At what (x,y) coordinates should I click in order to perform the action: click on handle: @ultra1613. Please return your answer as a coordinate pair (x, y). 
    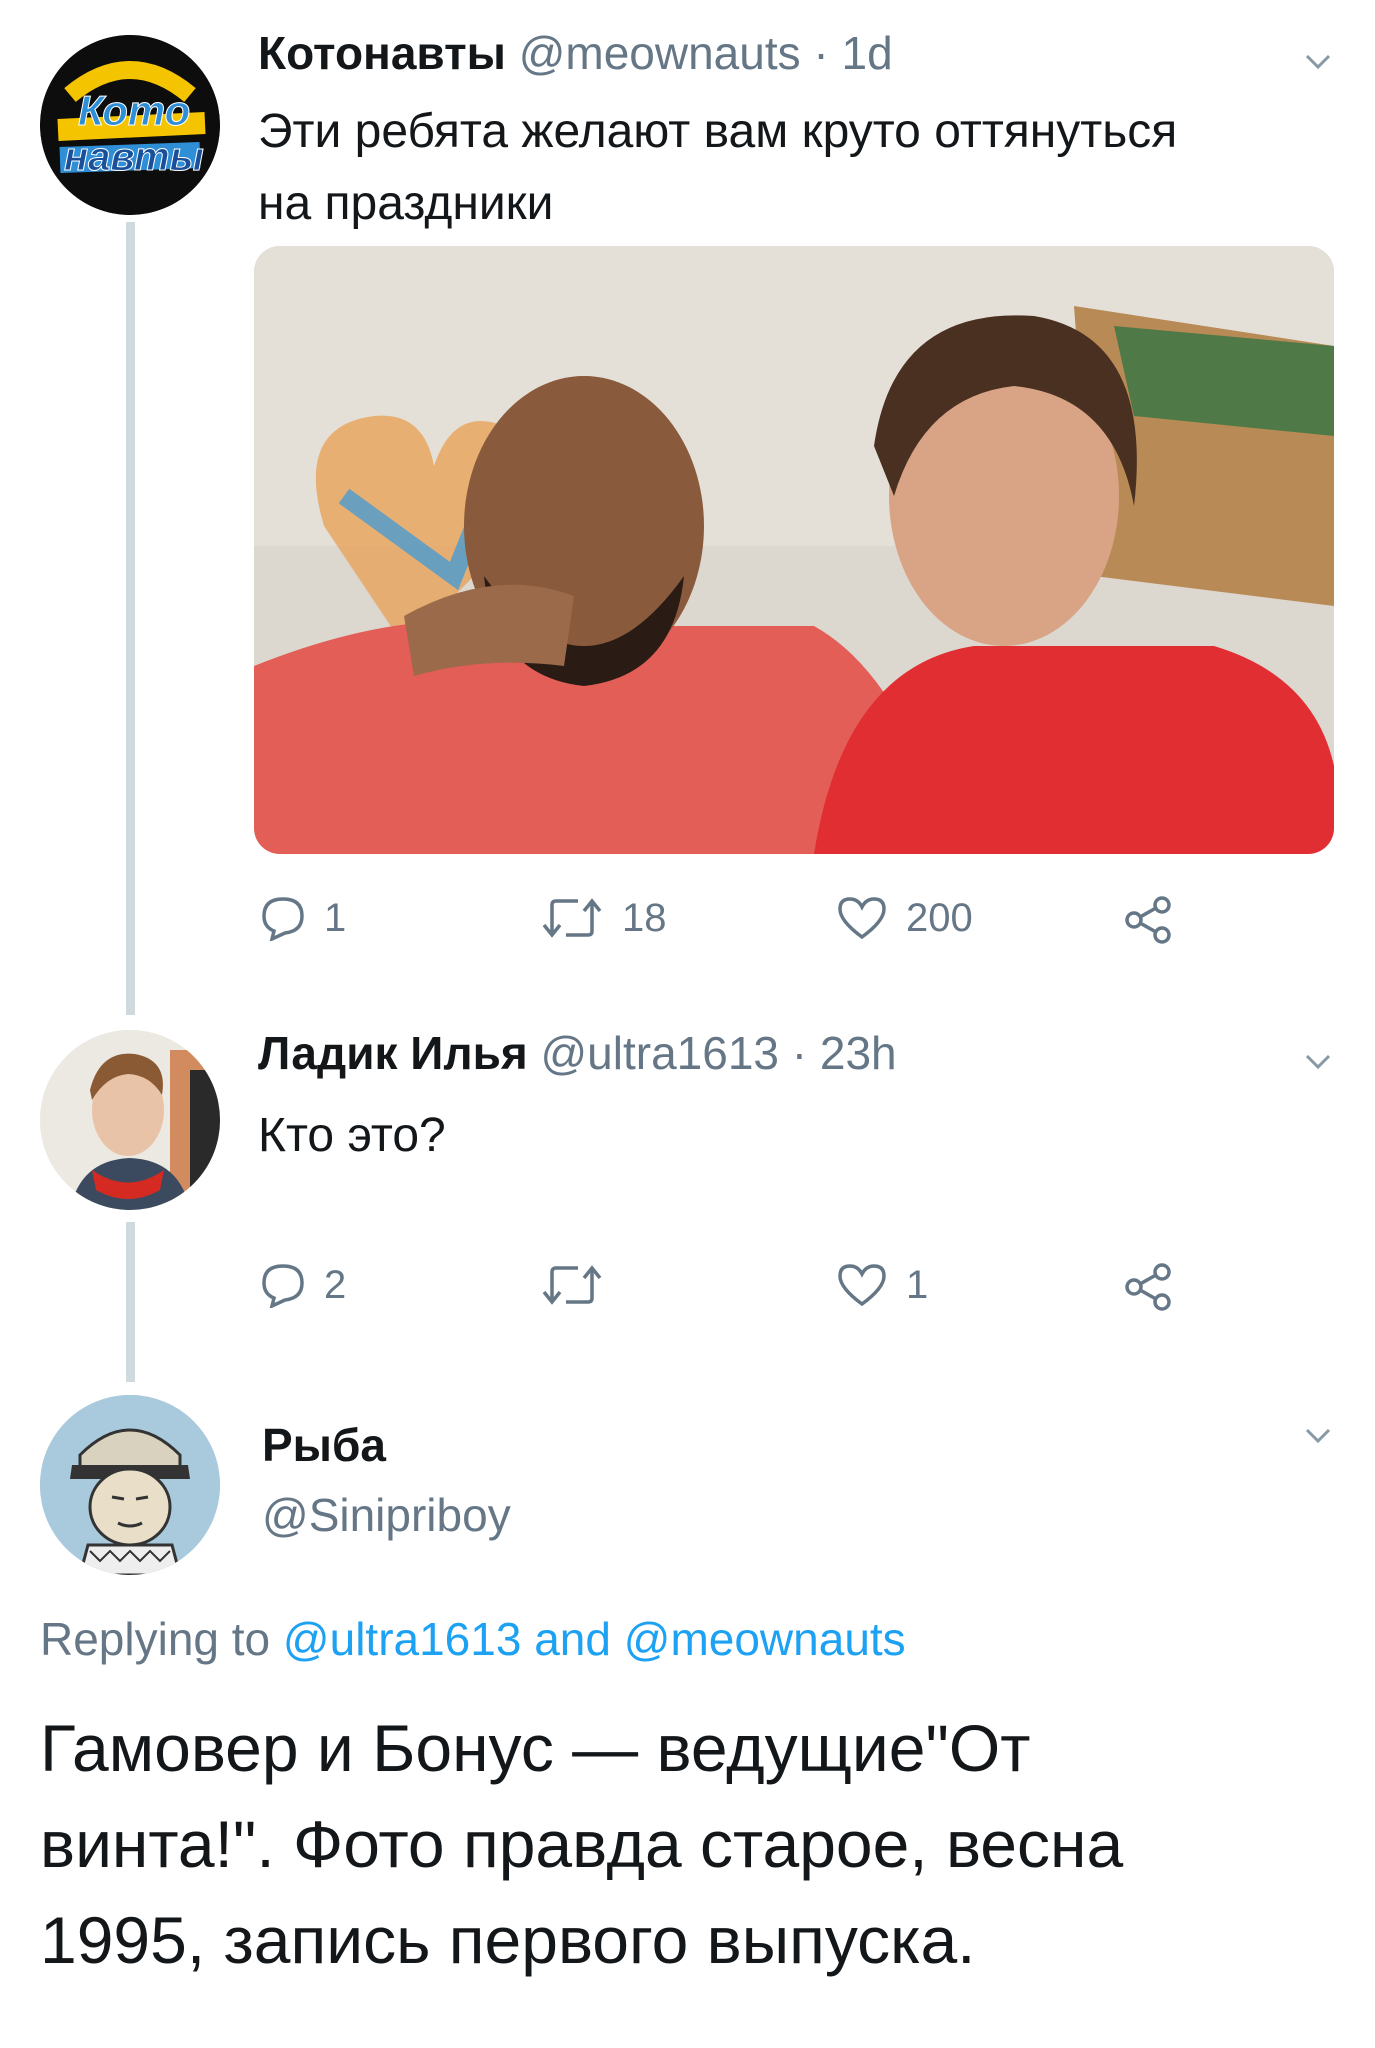
    Looking at the image, I should click on (659, 1053).